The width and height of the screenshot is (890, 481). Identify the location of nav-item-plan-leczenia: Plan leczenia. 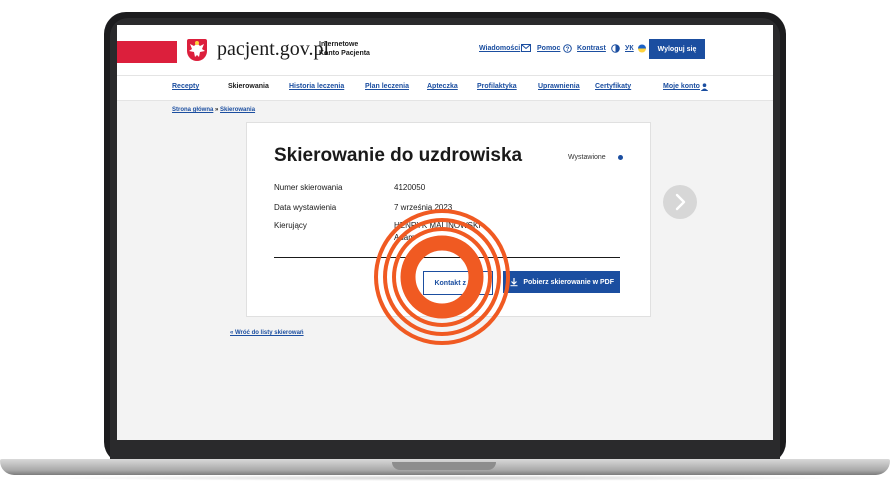
(387, 86).